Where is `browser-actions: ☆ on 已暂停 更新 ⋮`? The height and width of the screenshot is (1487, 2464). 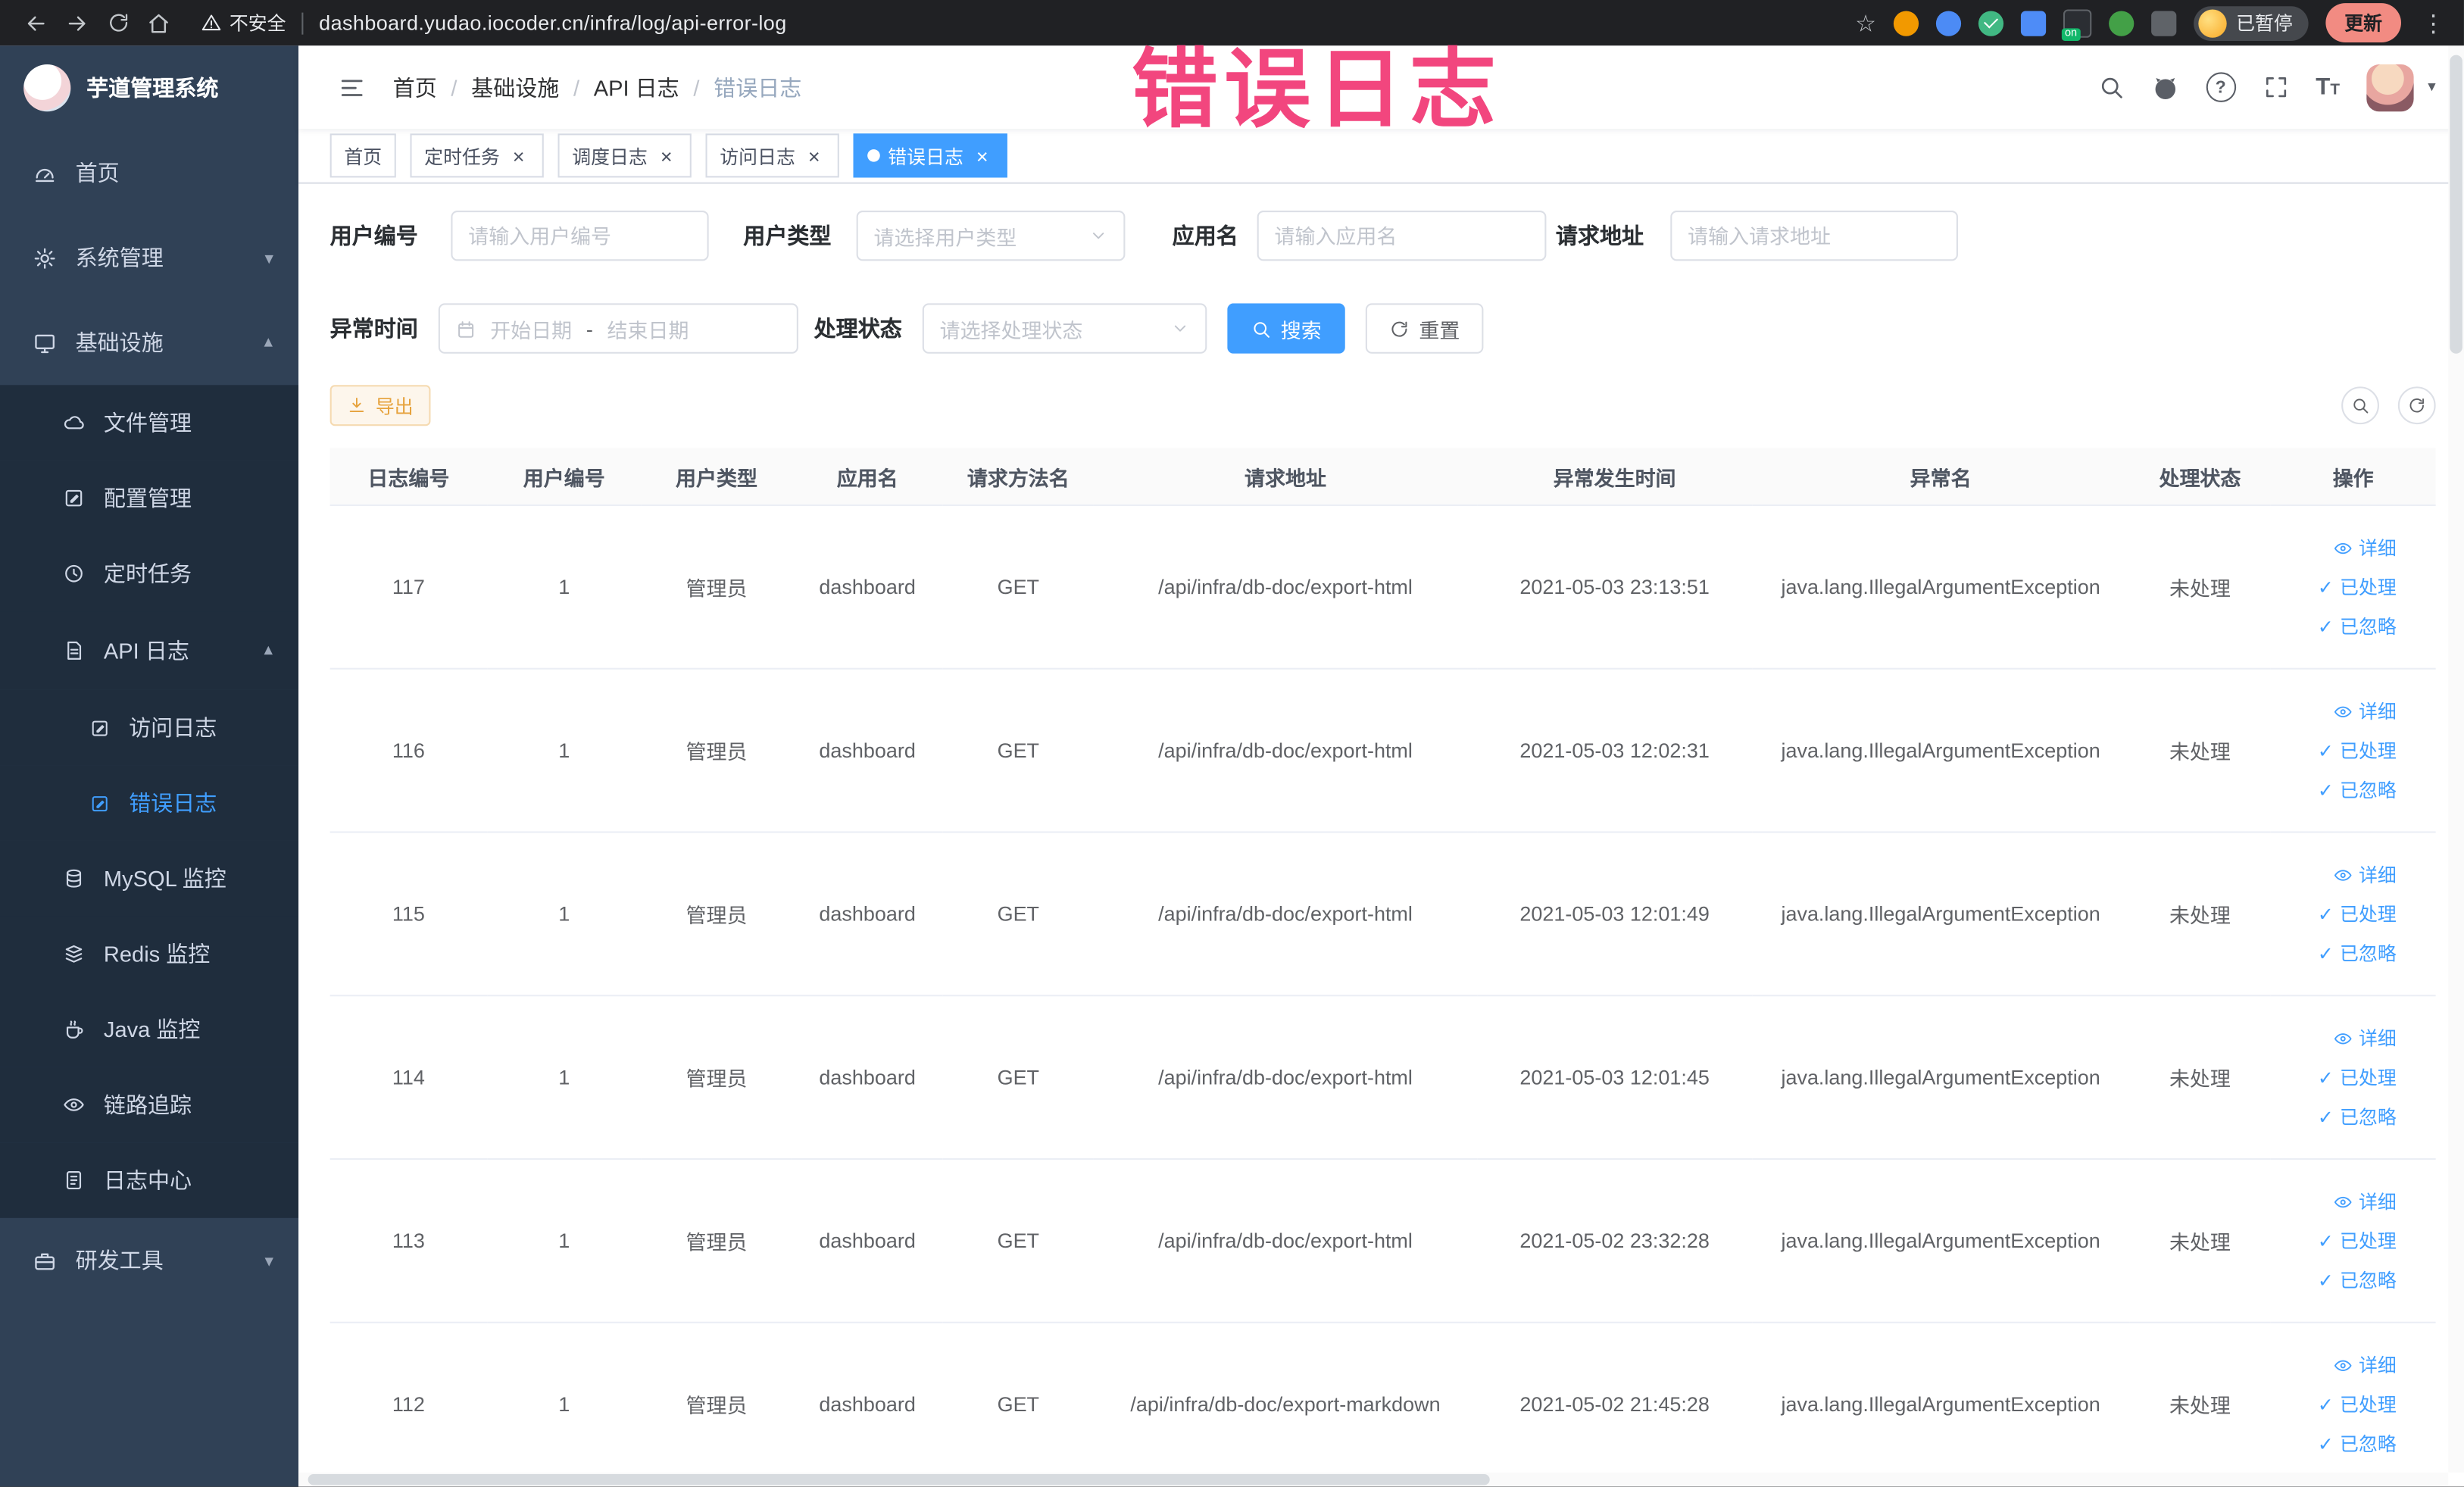
browser-actions: ☆ on 已暂停 更新 ⋮ is located at coordinates (2151, 23).